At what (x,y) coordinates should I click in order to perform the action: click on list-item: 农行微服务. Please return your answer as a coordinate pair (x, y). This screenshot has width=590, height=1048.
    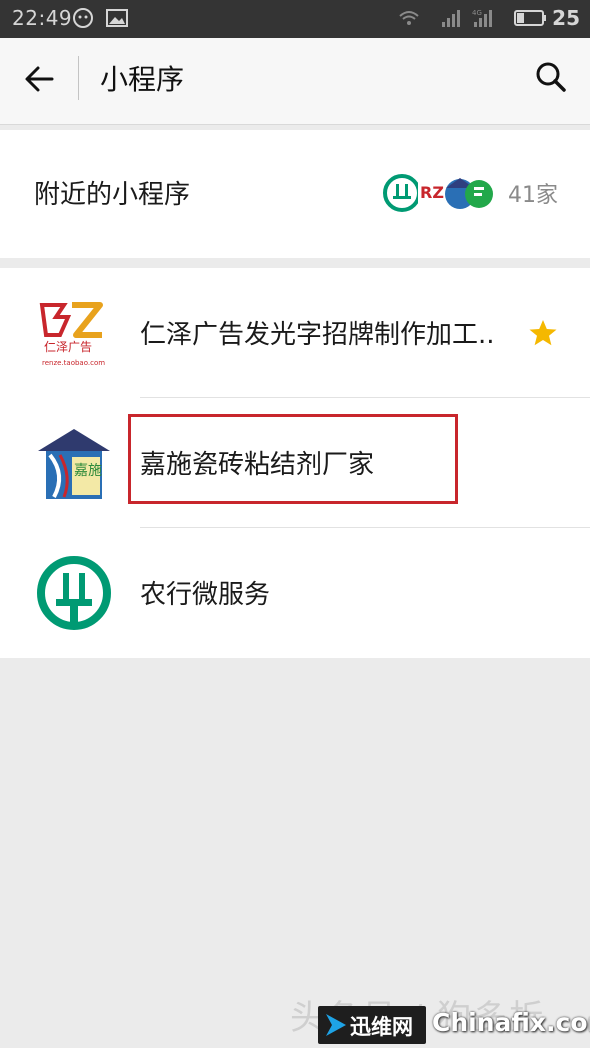
    Looking at the image, I should click on (295, 593).